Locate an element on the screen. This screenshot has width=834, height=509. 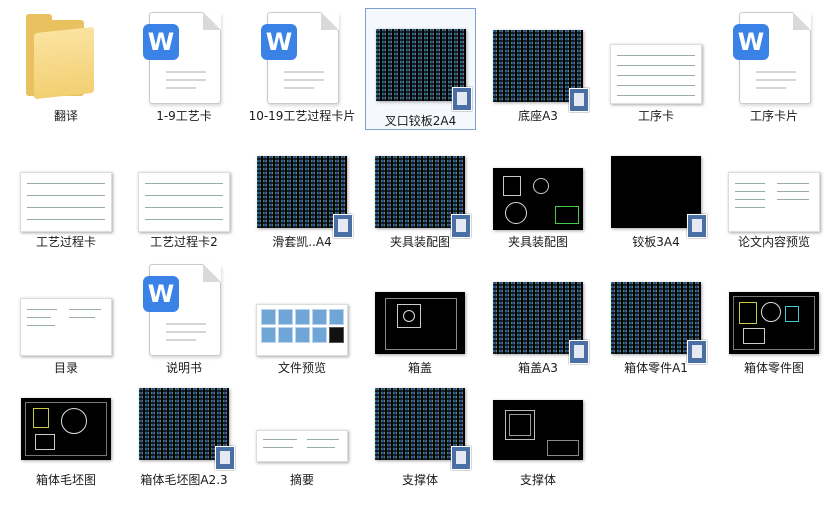
file-label: 滑套凯..A4 is located at coordinates (302, 242).